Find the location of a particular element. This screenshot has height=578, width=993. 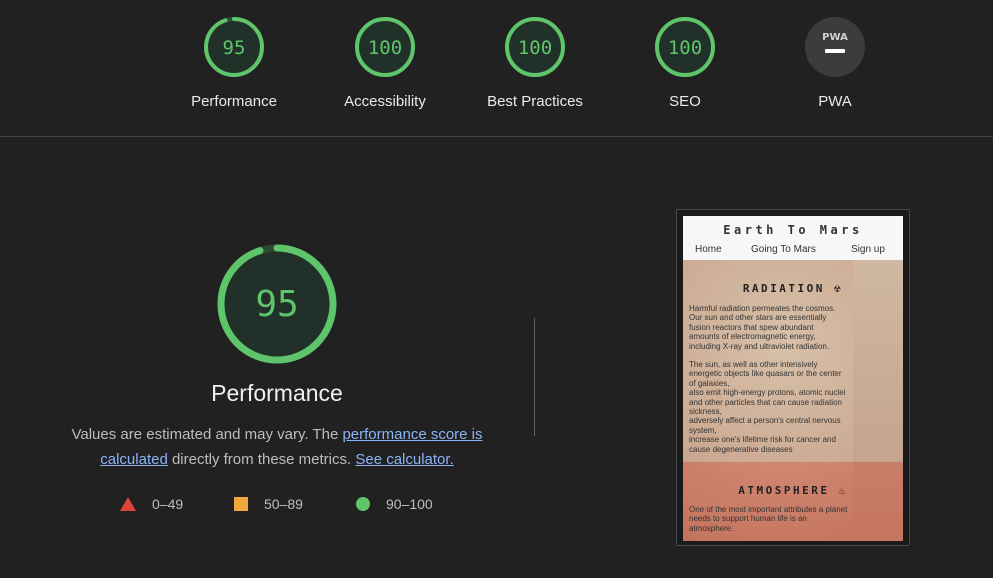

atmosphere-text-line: needs to support human life is an is located at coordinates (748, 519).